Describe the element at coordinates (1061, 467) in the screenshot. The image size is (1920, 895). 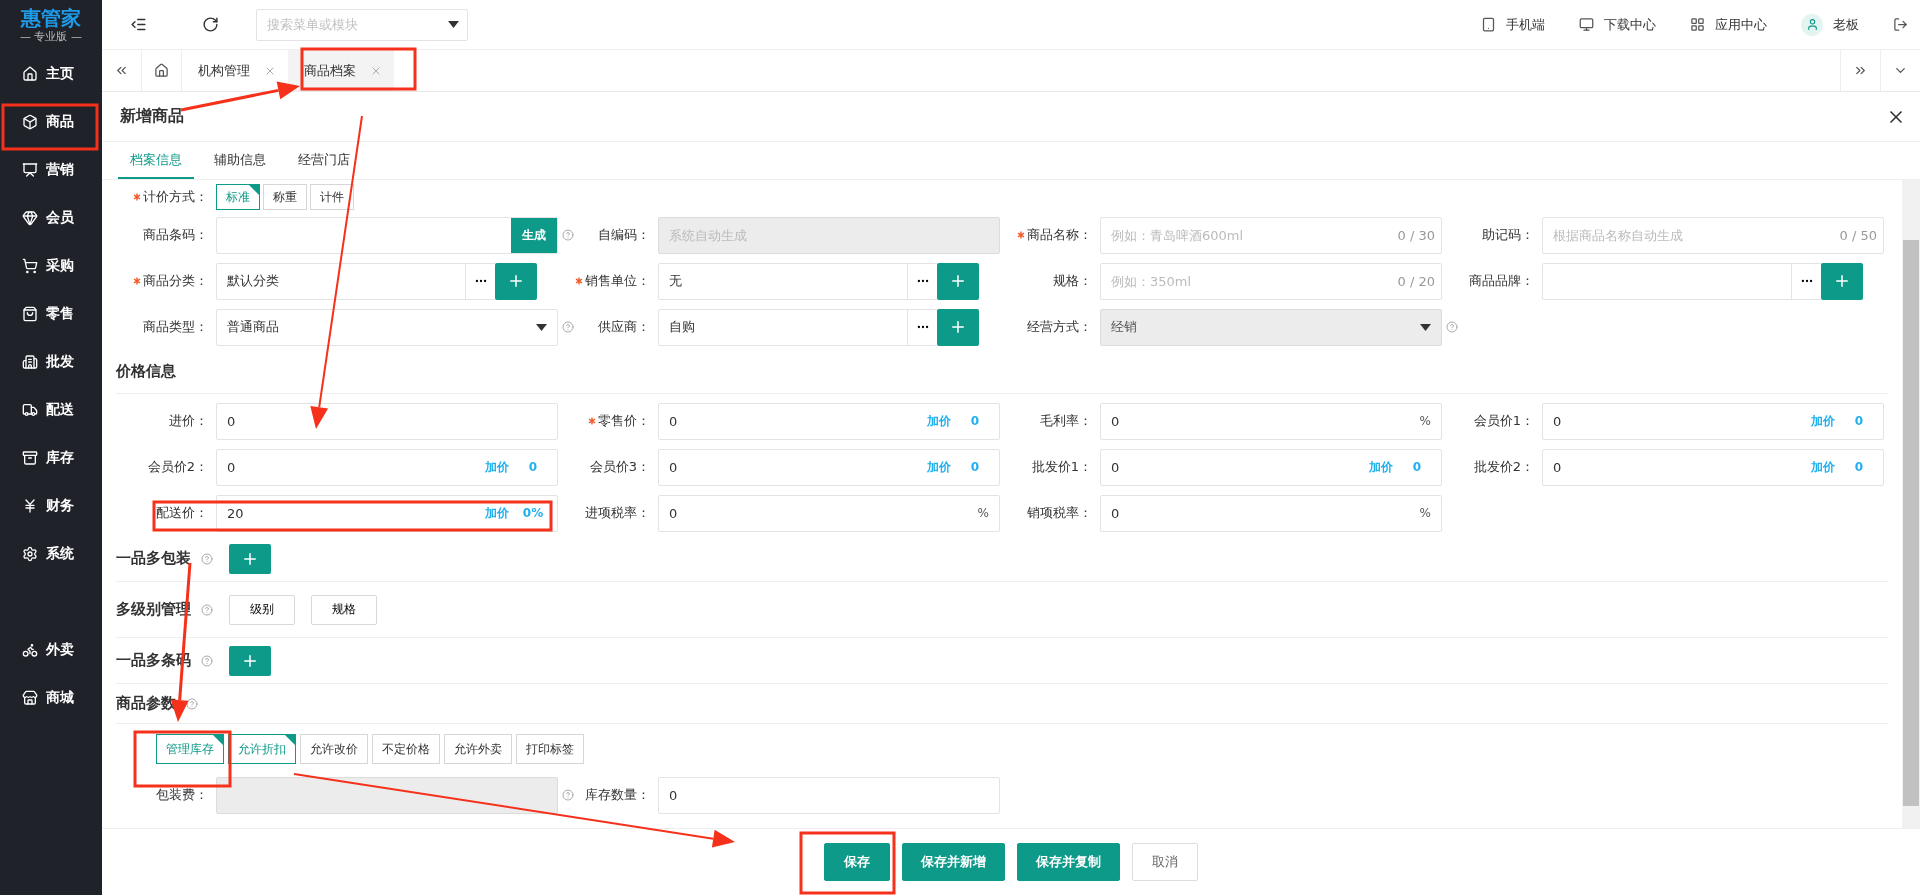
I see `field-label: 批发价1：` at that location.